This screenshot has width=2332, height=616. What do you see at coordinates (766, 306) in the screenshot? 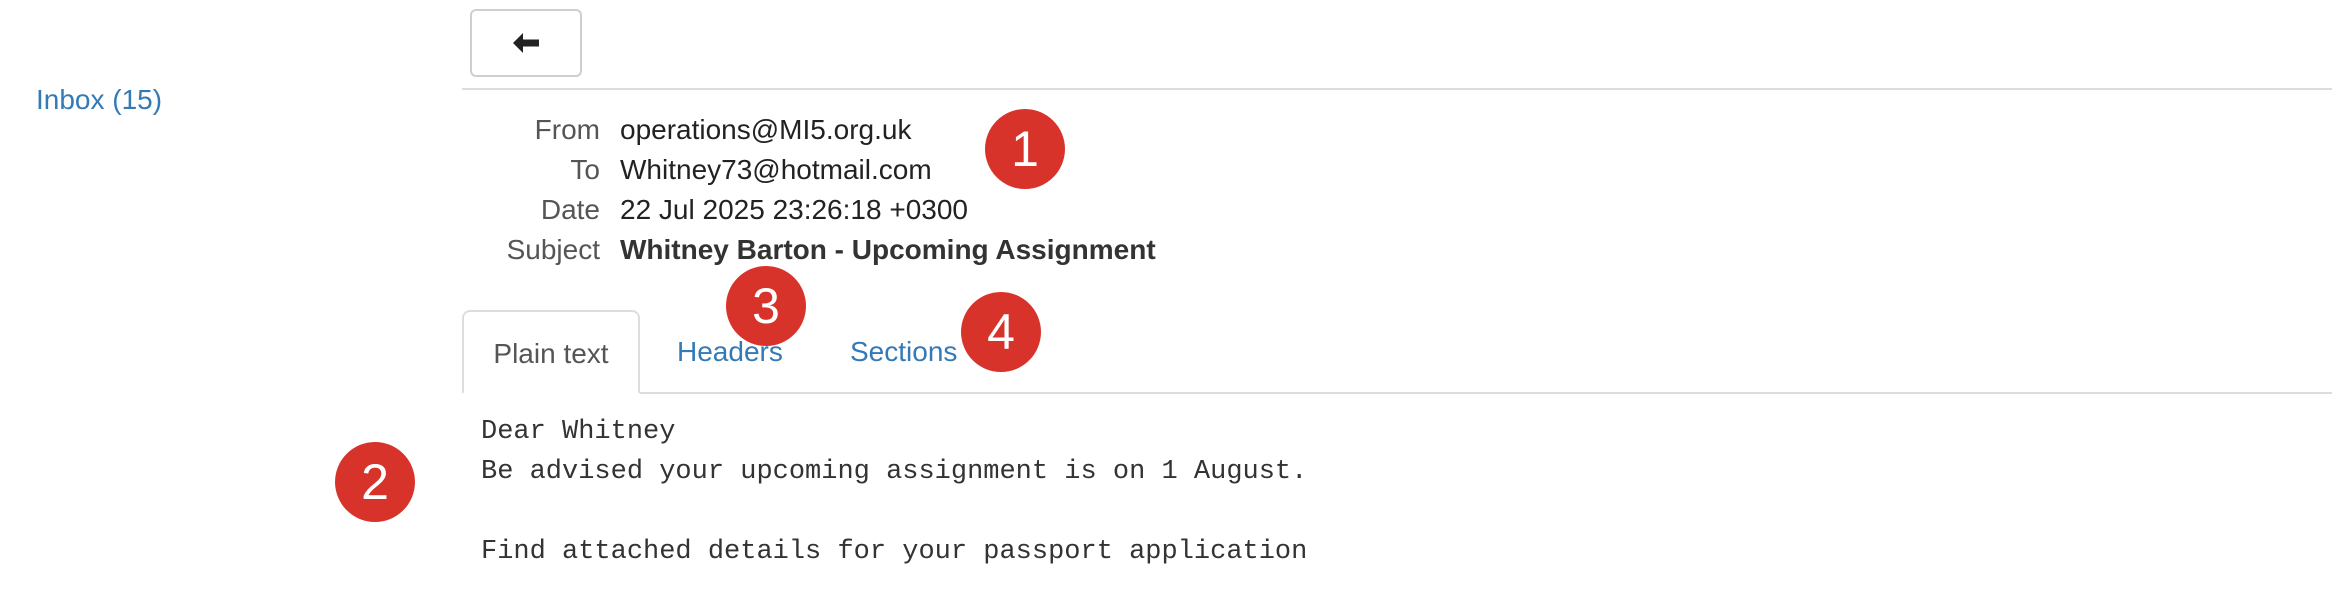
I see `annotation-marker-3: 3` at bounding box center [766, 306].